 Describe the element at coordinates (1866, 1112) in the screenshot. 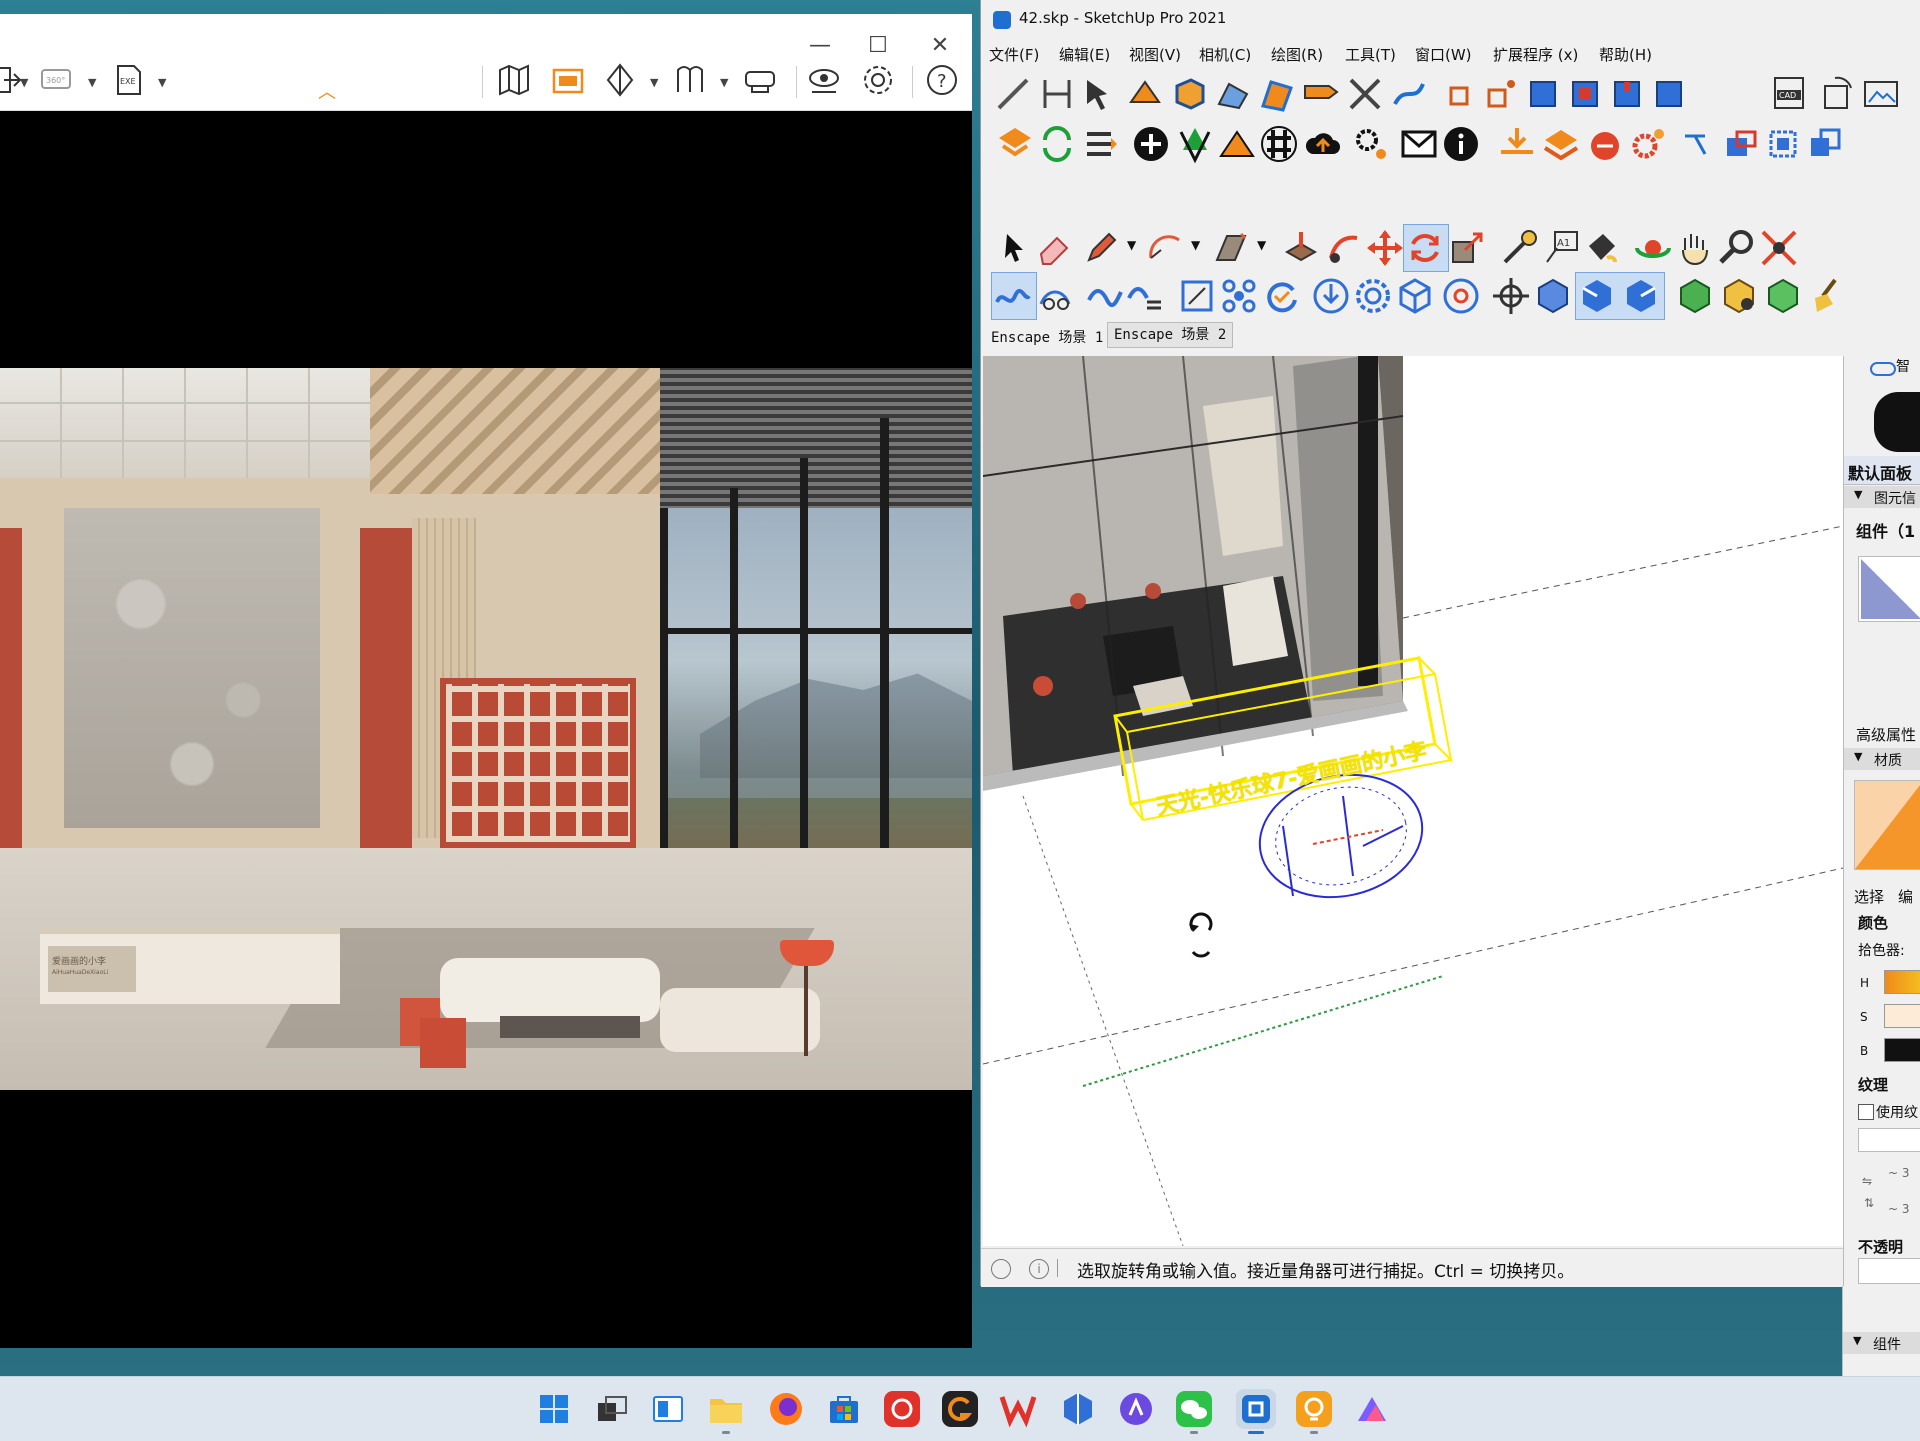

I see `use-texture-checkbox` at that location.